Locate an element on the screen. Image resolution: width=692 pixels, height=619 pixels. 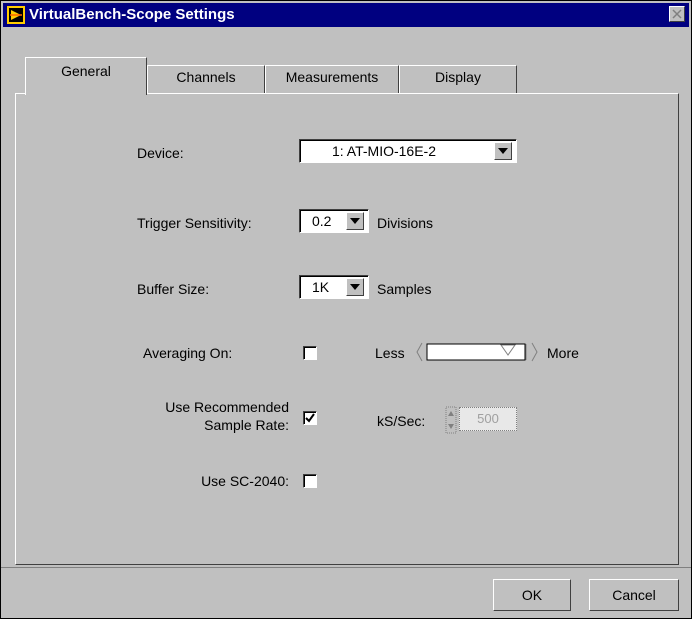
sample-rate-value: 500 is located at coordinates (488, 419).